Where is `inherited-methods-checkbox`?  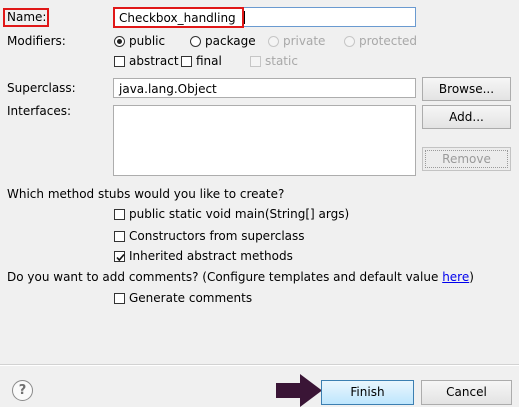 inherited-methods-checkbox is located at coordinates (119, 256).